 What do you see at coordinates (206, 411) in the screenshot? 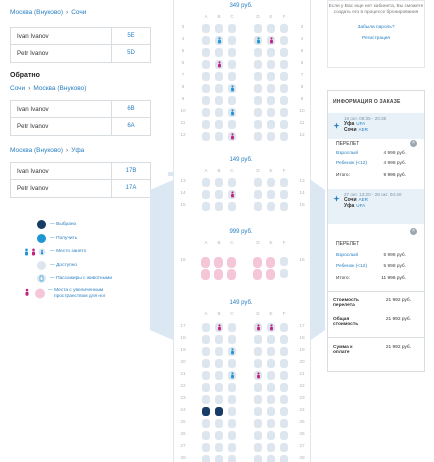
I see `selected-seat` at bounding box center [206, 411].